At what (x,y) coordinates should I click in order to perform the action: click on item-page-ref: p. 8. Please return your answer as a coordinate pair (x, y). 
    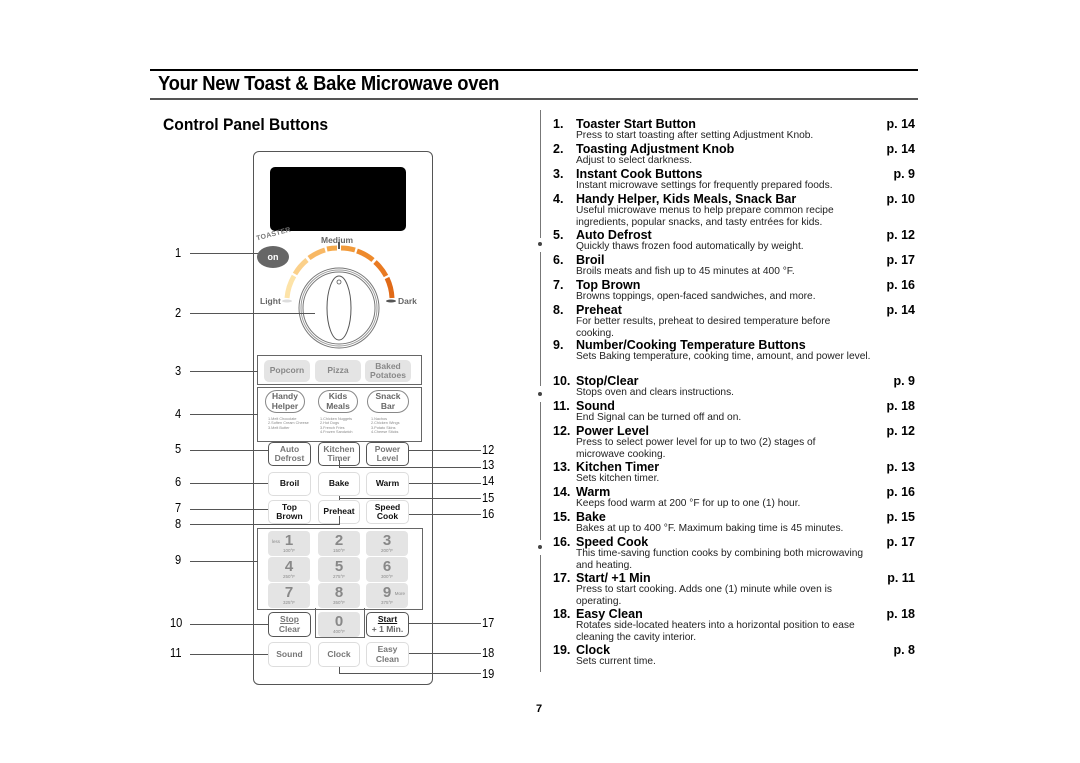
    Looking at the image, I should click on (904, 650).